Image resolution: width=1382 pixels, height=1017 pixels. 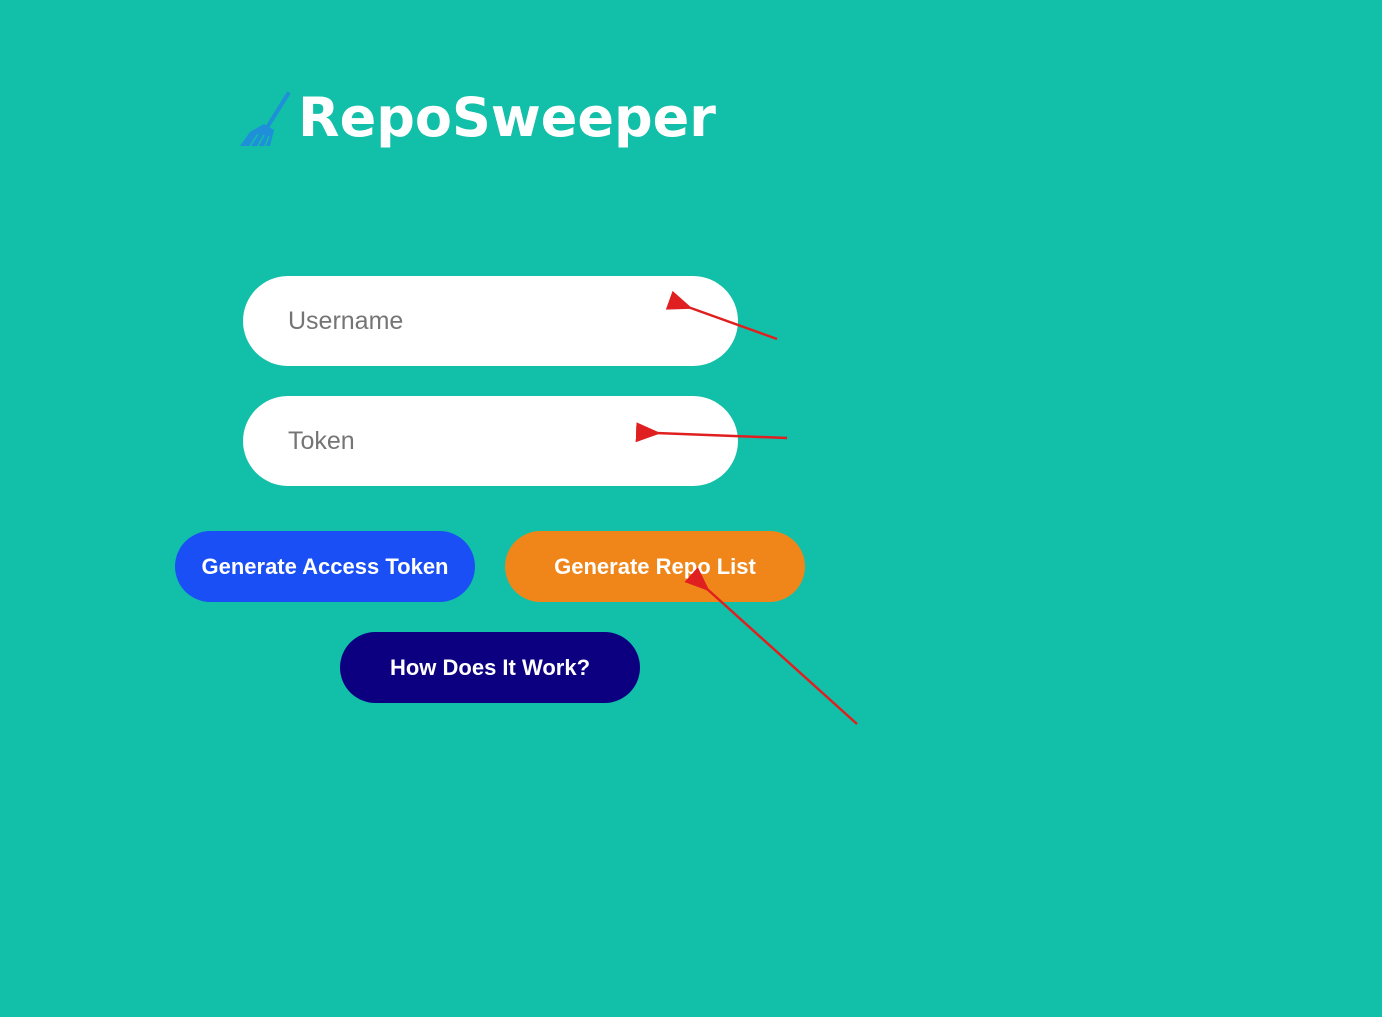 I want to click on generate-repo-list-button: Generate Repo List, so click(x=655, y=566).